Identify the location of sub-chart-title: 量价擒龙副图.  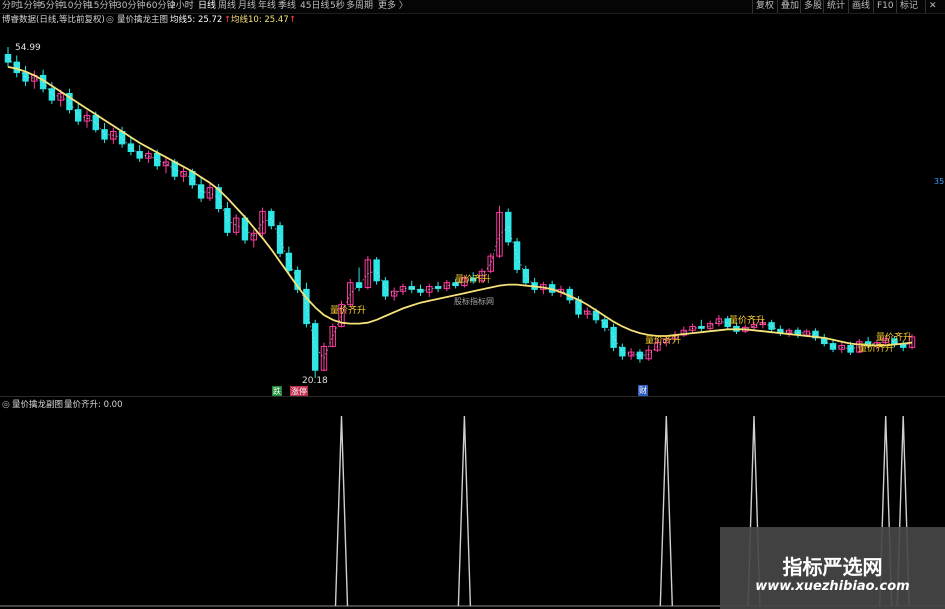
(37, 405).